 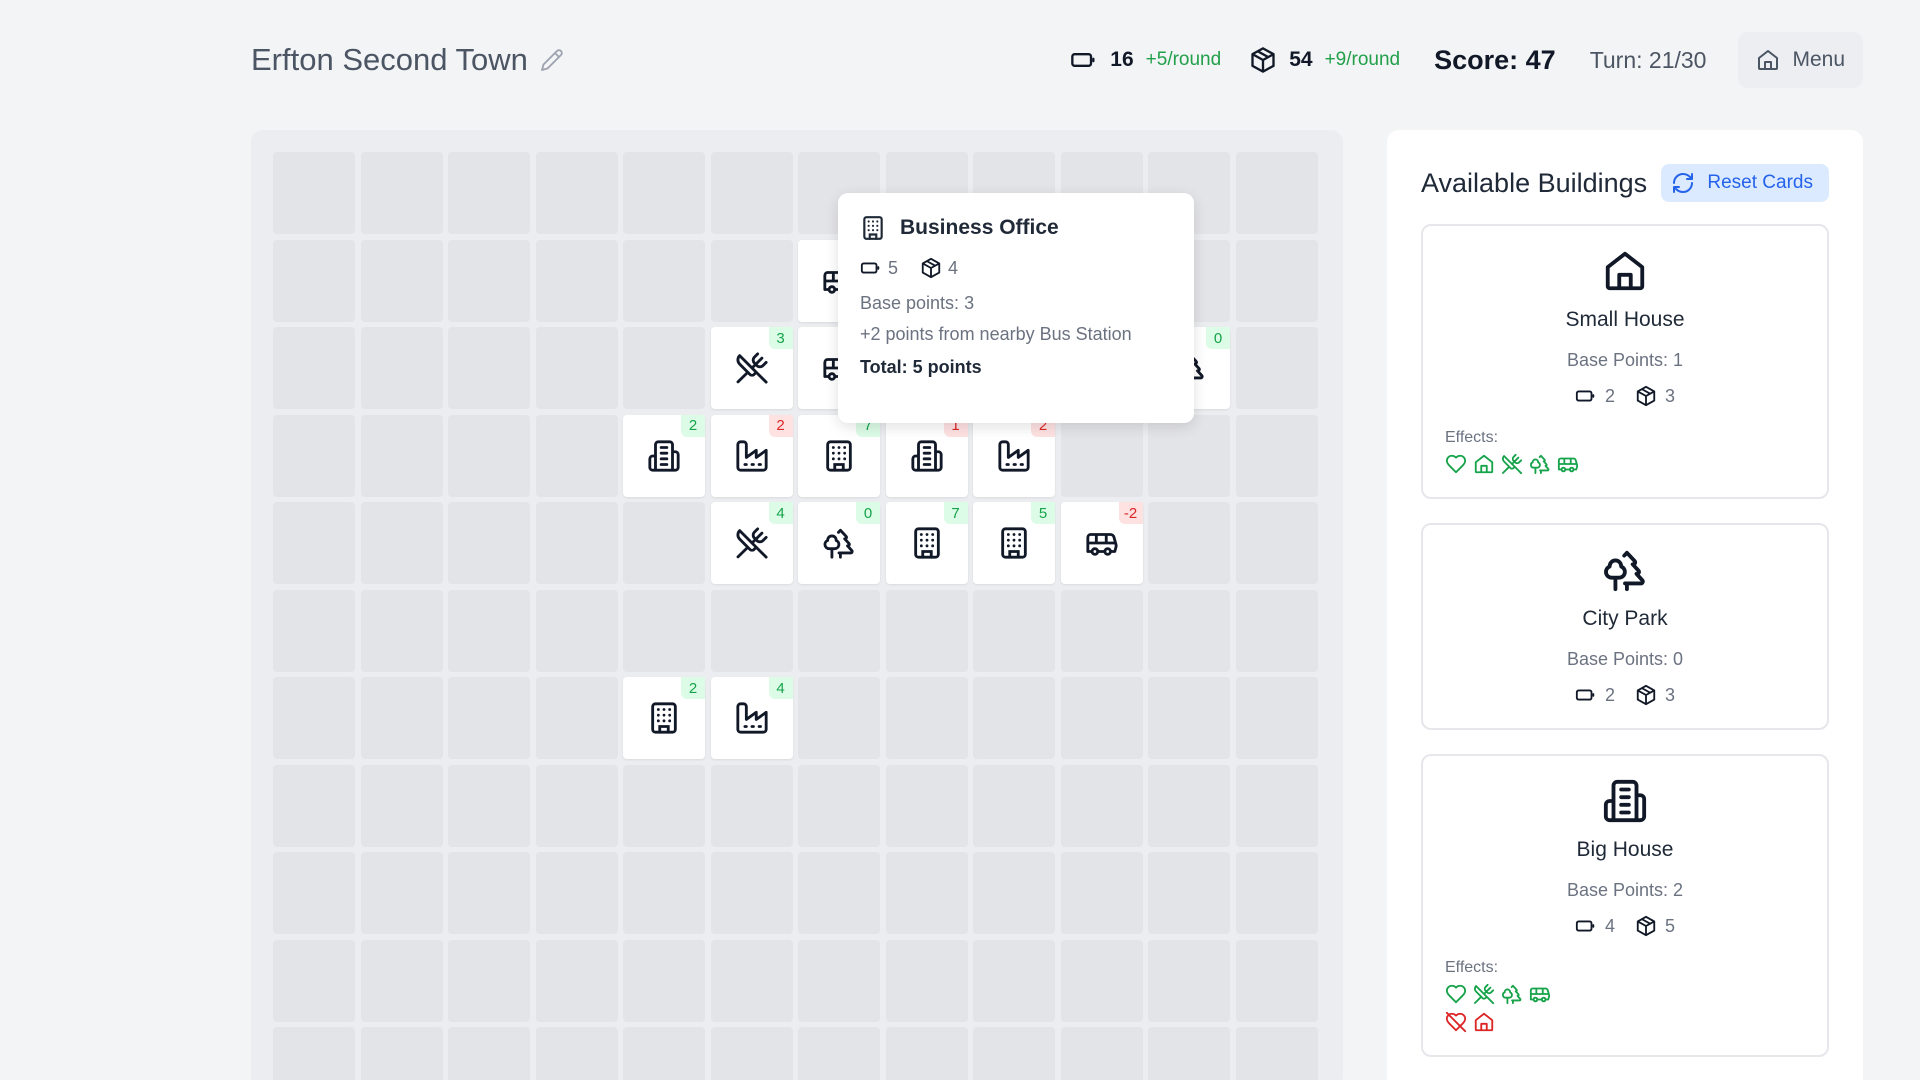 What do you see at coordinates (1625, 361) in the screenshot?
I see `building-card: Small House Base Points: 1 2 3 Effects:` at bounding box center [1625, 361].